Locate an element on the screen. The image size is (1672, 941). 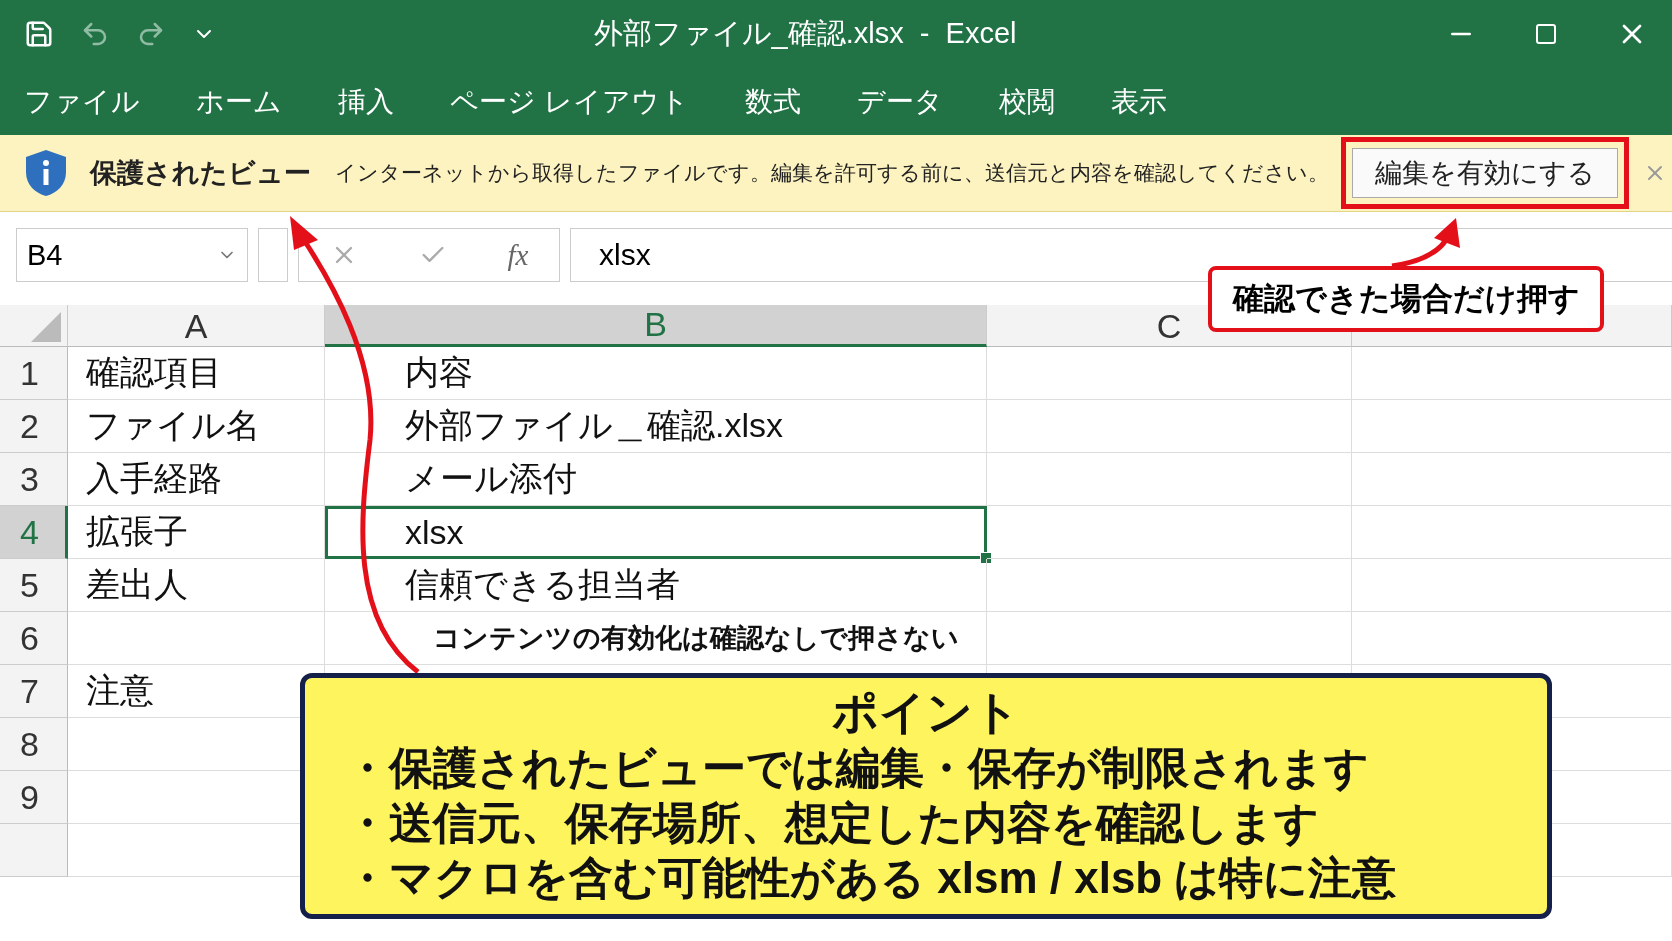
table-cell: メール添付 is located at coordinates (656, 479).